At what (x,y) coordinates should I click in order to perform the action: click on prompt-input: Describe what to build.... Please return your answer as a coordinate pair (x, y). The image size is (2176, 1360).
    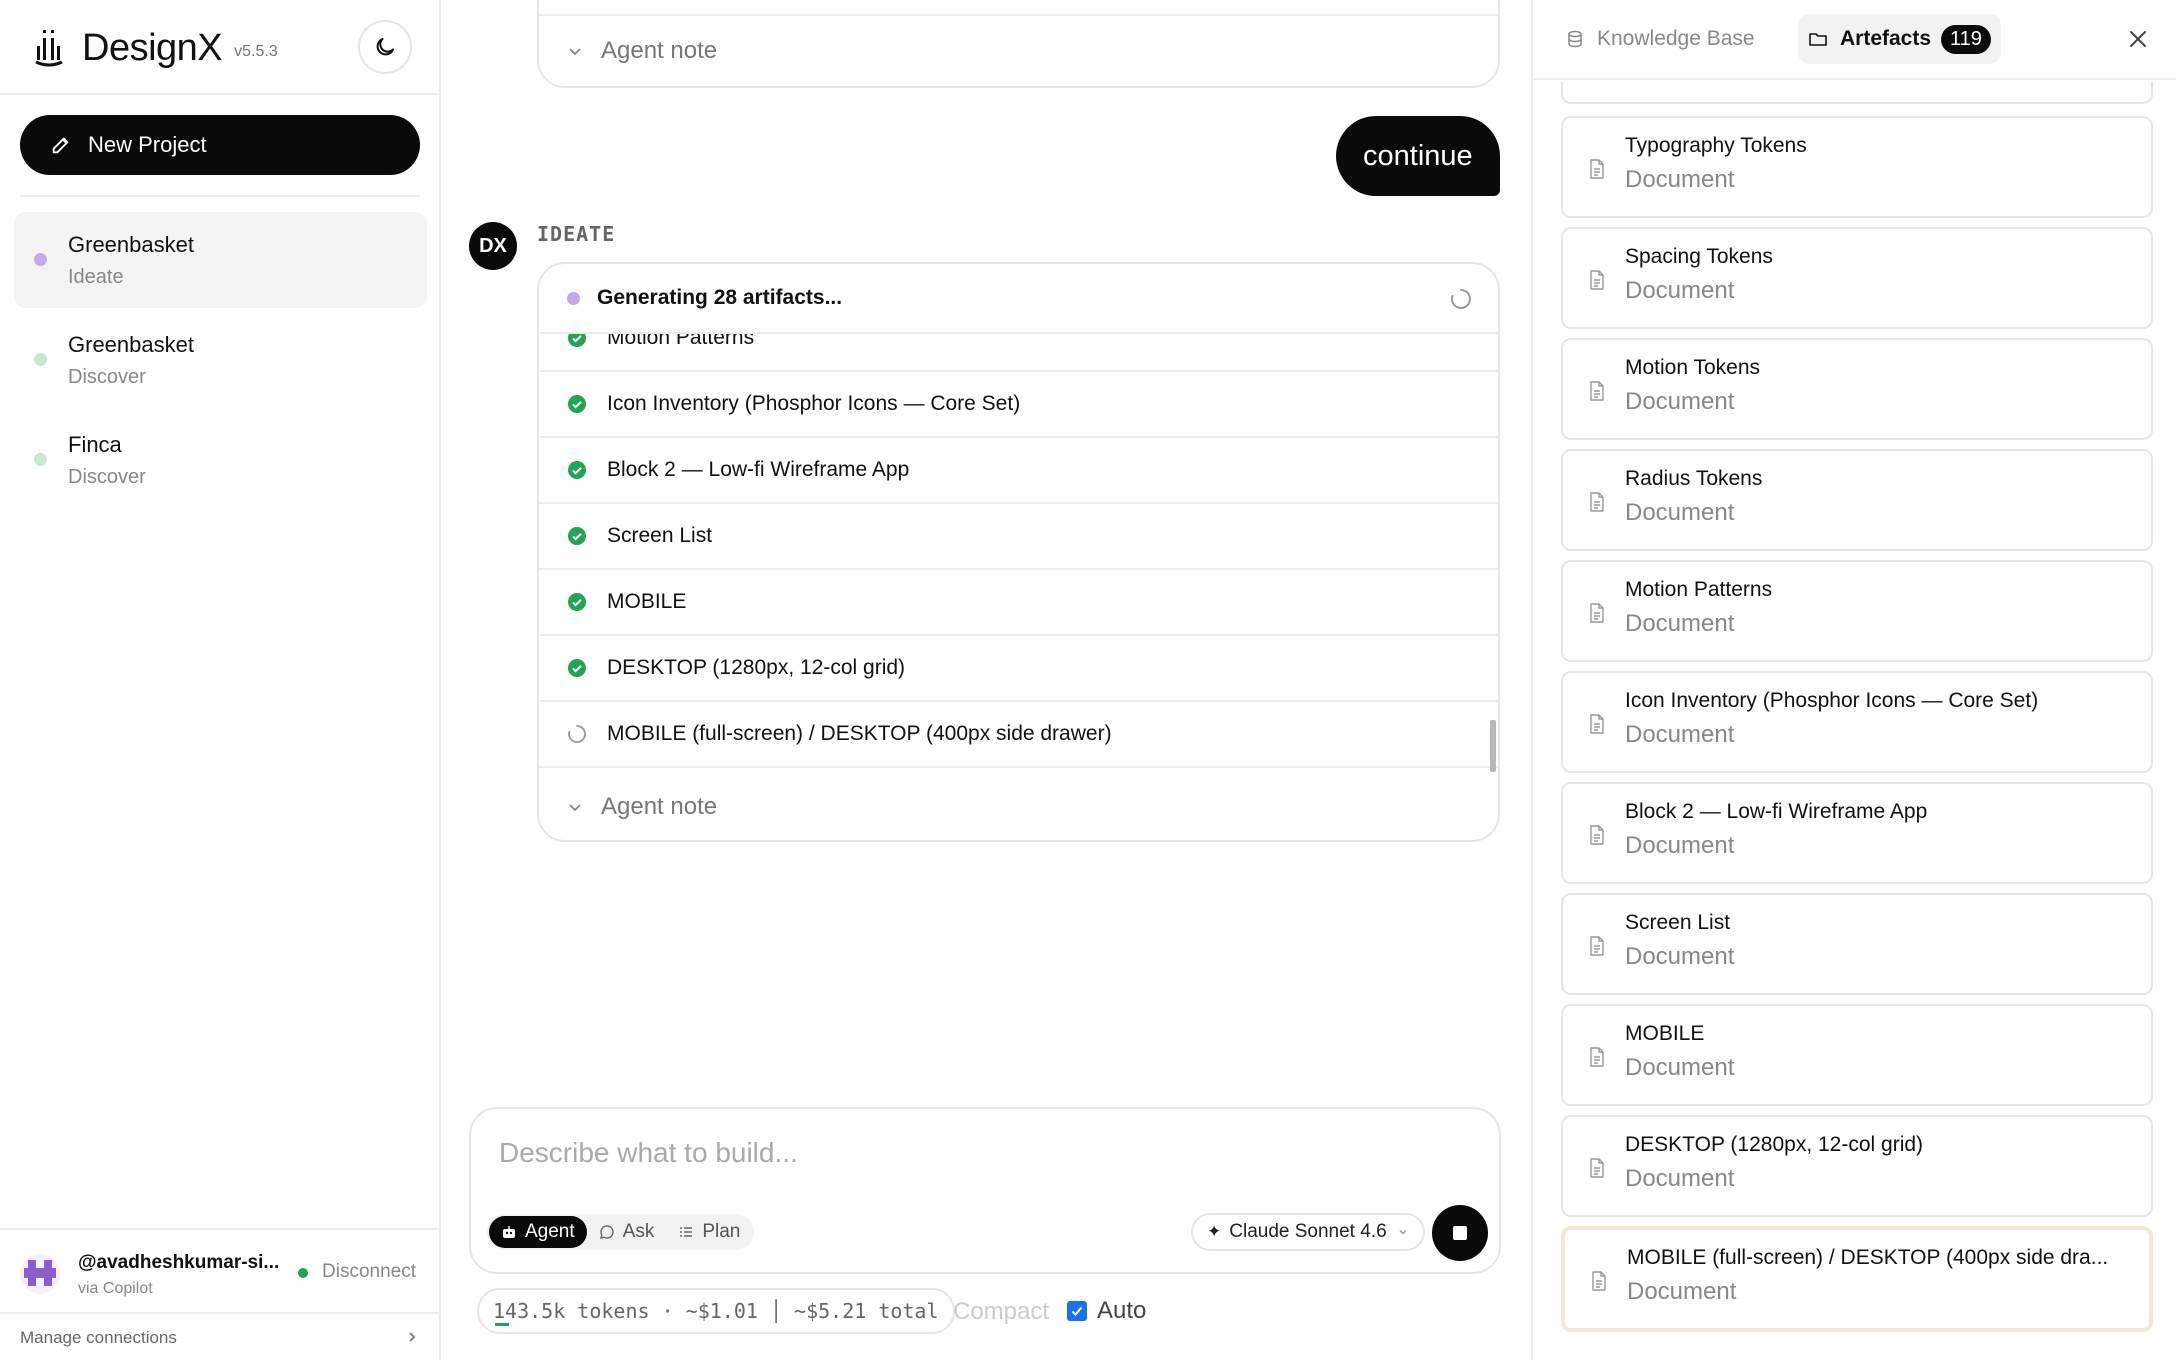
    Looking at the image, I should click on (648, 1153).